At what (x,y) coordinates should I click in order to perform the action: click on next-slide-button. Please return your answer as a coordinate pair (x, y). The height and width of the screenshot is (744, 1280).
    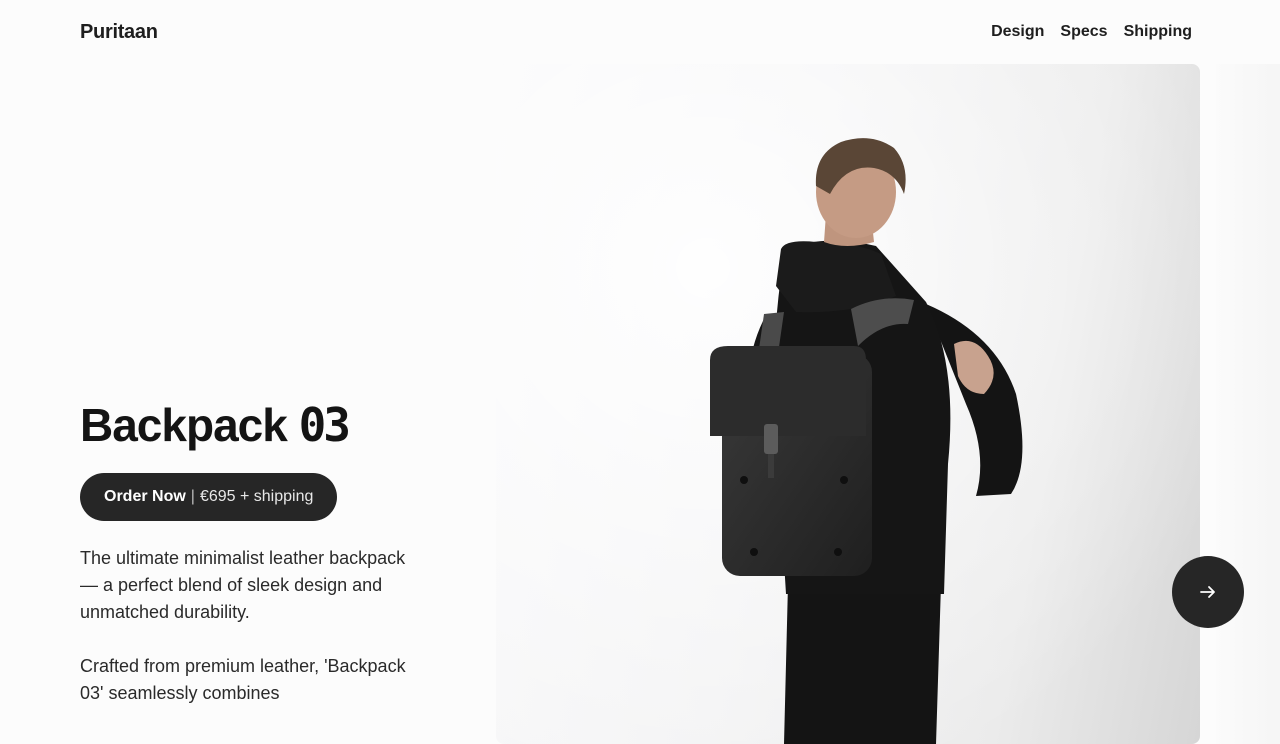
    Looking at the image, I should click on (1208, 592).